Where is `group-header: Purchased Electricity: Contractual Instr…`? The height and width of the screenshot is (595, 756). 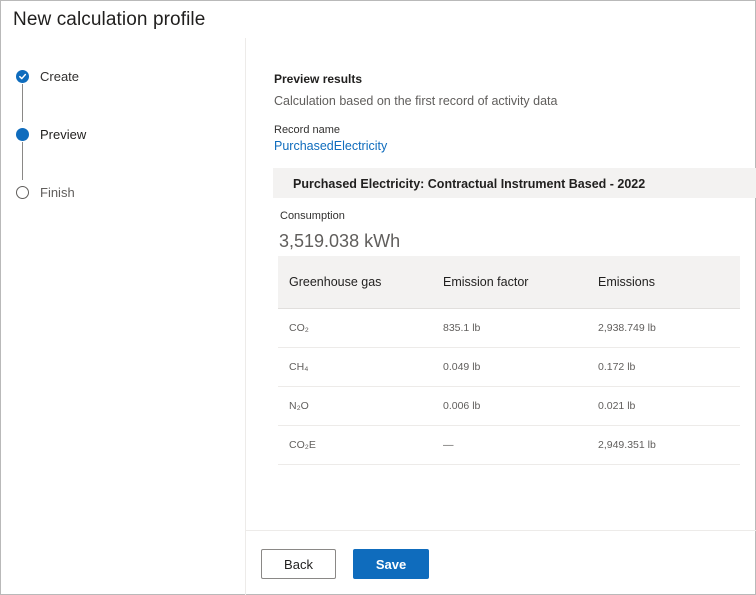 group-header: Purchased Electricity: Contractual Instr… is located at coordinates (514, 183).